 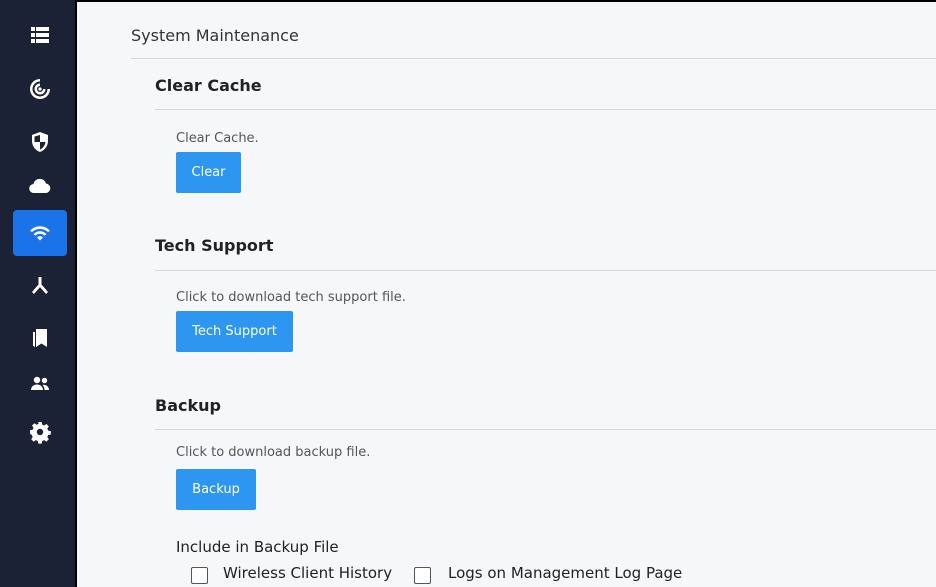 I want to click on sidebar-item-users, so click(x=40, y=384).